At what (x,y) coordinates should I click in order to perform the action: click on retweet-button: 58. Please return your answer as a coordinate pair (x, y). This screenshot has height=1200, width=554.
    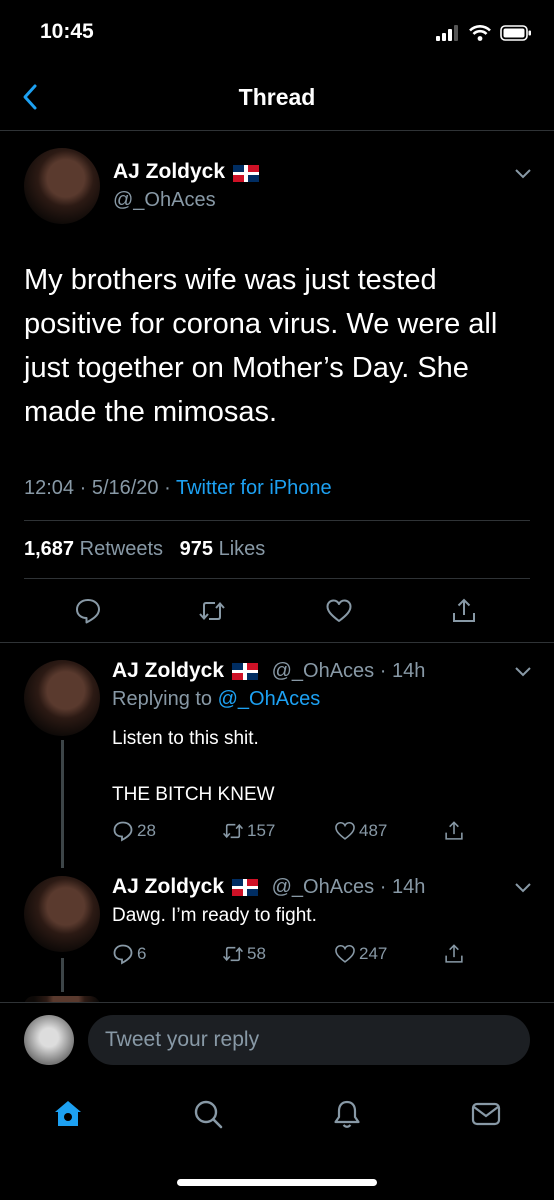
    Looking at the image, I should click on (244, 954).